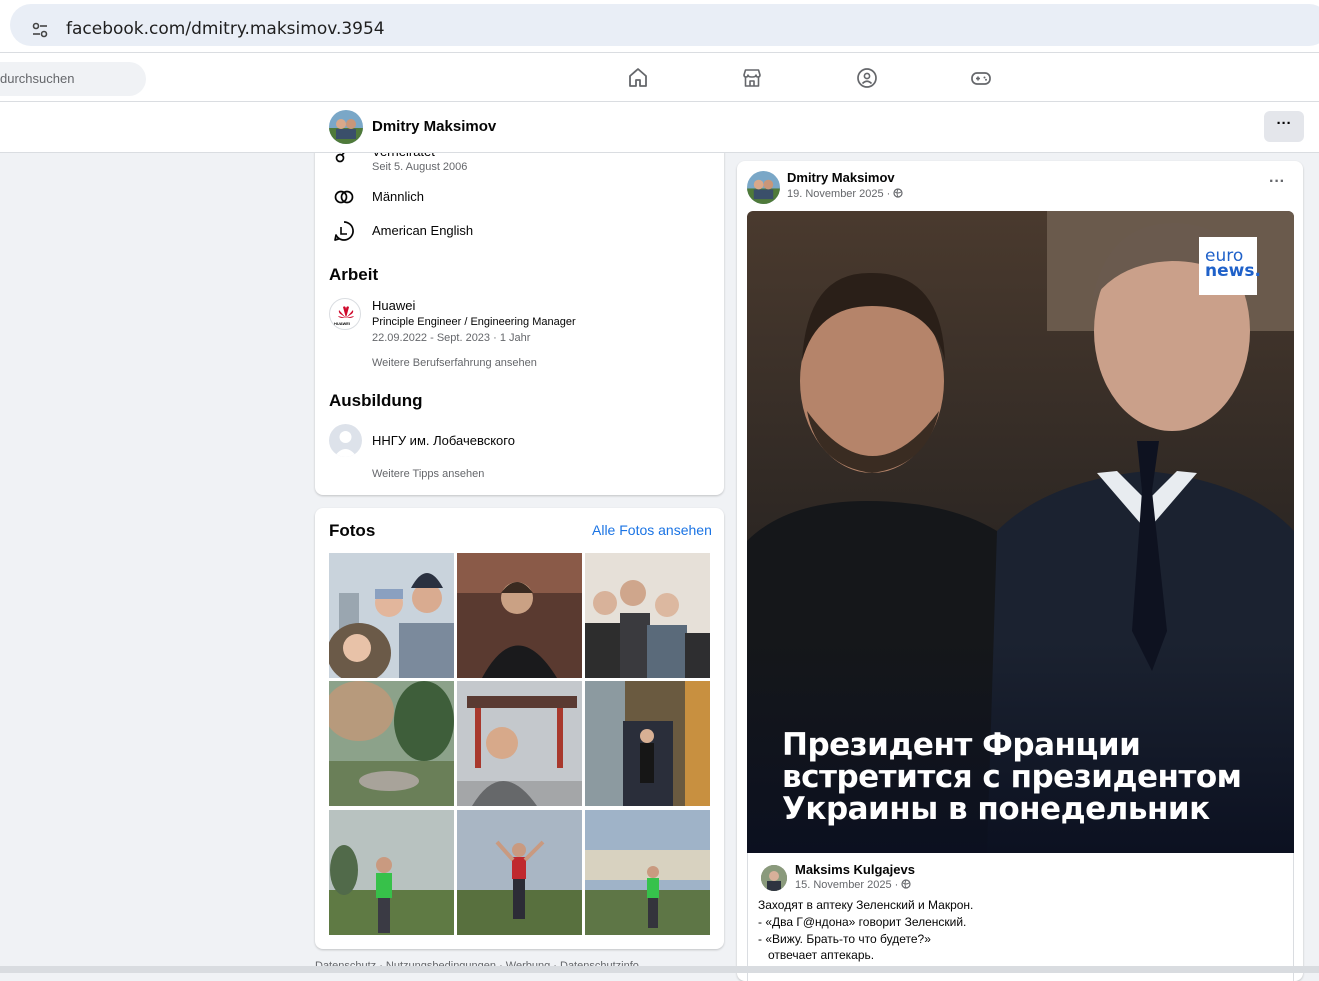 Image resolution: width=1319 pixels, height=981 pixels. What do you see at coordinates (434, 126) in the screenshot?
I see `profile-name: Dmitry Maksimov` at bounding box center [434, 126].